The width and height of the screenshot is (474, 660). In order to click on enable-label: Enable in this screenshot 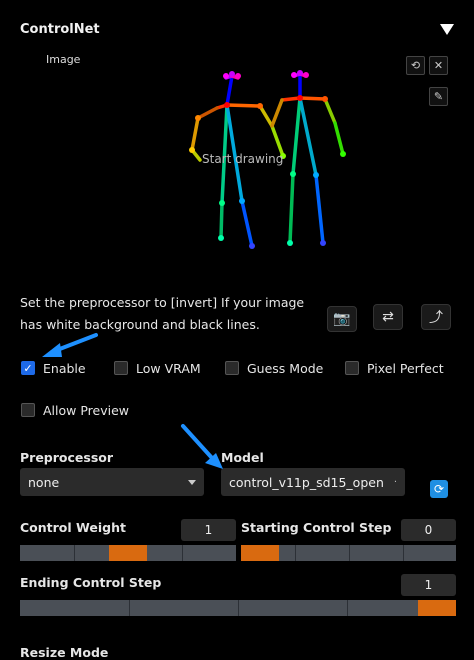, I will do `click(64, 368)`.